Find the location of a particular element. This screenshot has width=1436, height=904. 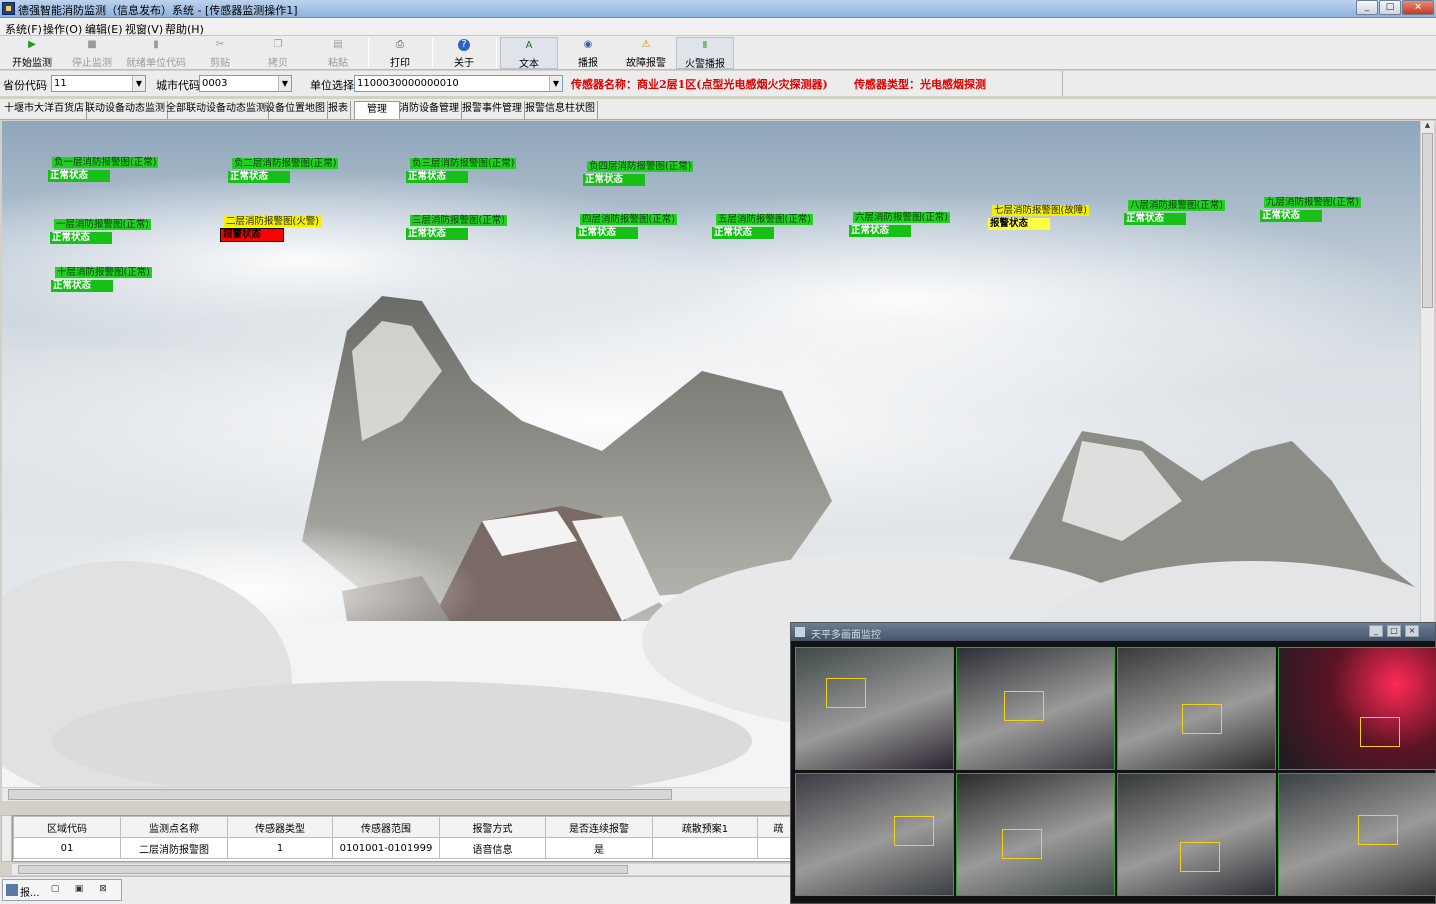

sensor-marker: 负四层消防报警图(正常) 正常状态 is located at coordinates (638, 173).